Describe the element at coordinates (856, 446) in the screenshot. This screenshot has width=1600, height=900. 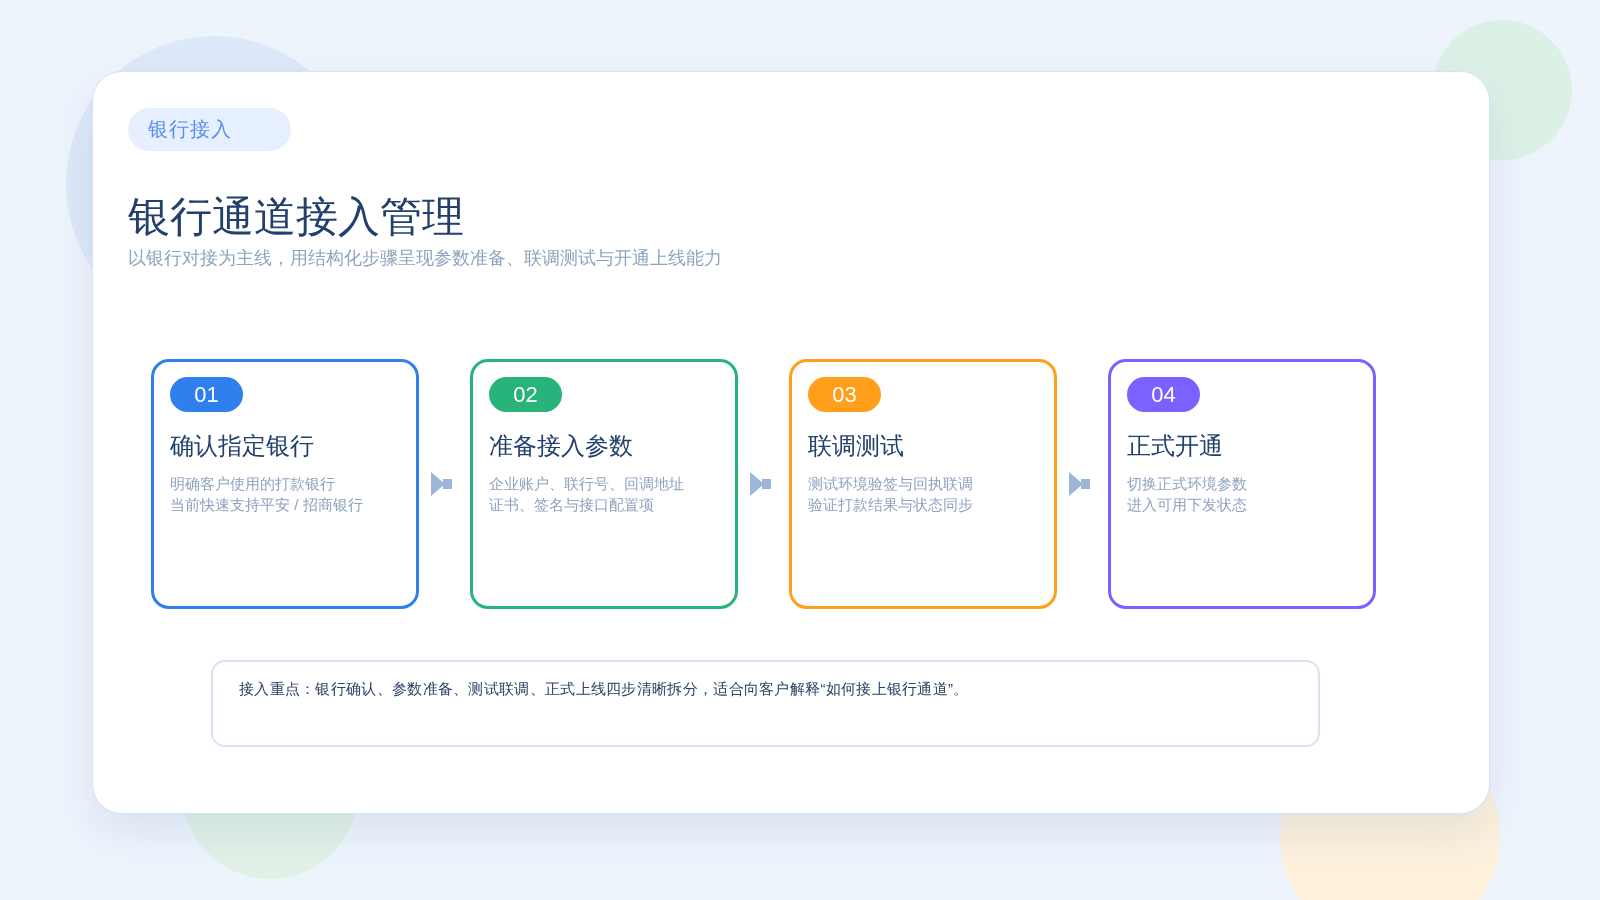
I see `step-title: 联调测试` at that location.